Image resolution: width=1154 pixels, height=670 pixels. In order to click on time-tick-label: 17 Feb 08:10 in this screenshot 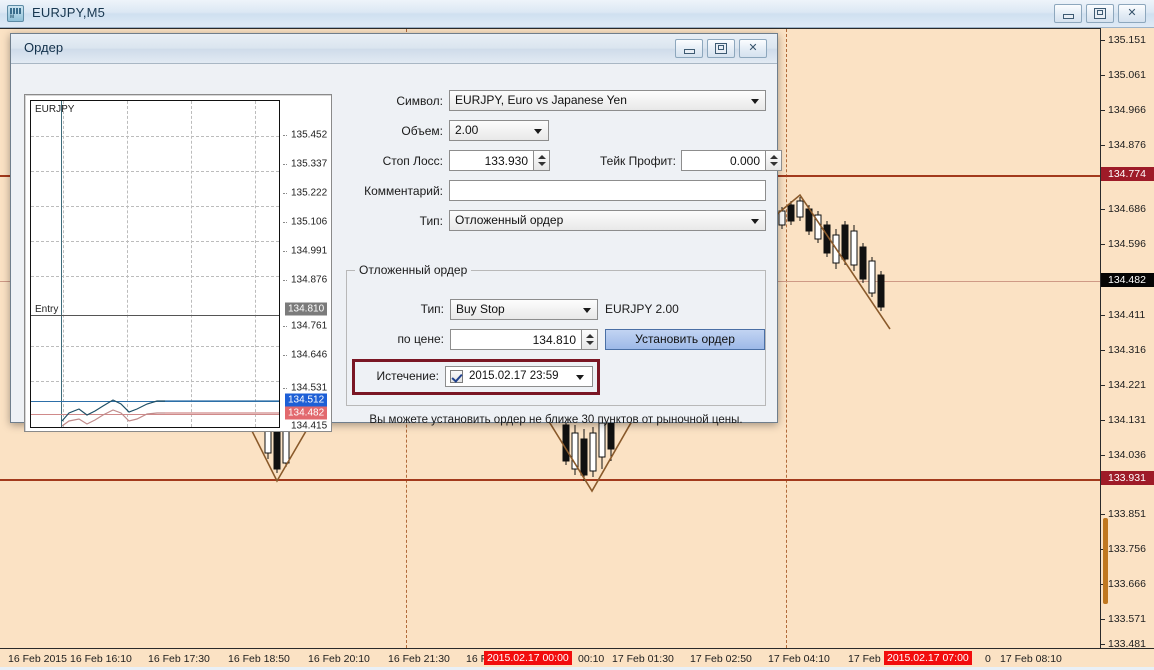, I will do `click(1031, 659)`.